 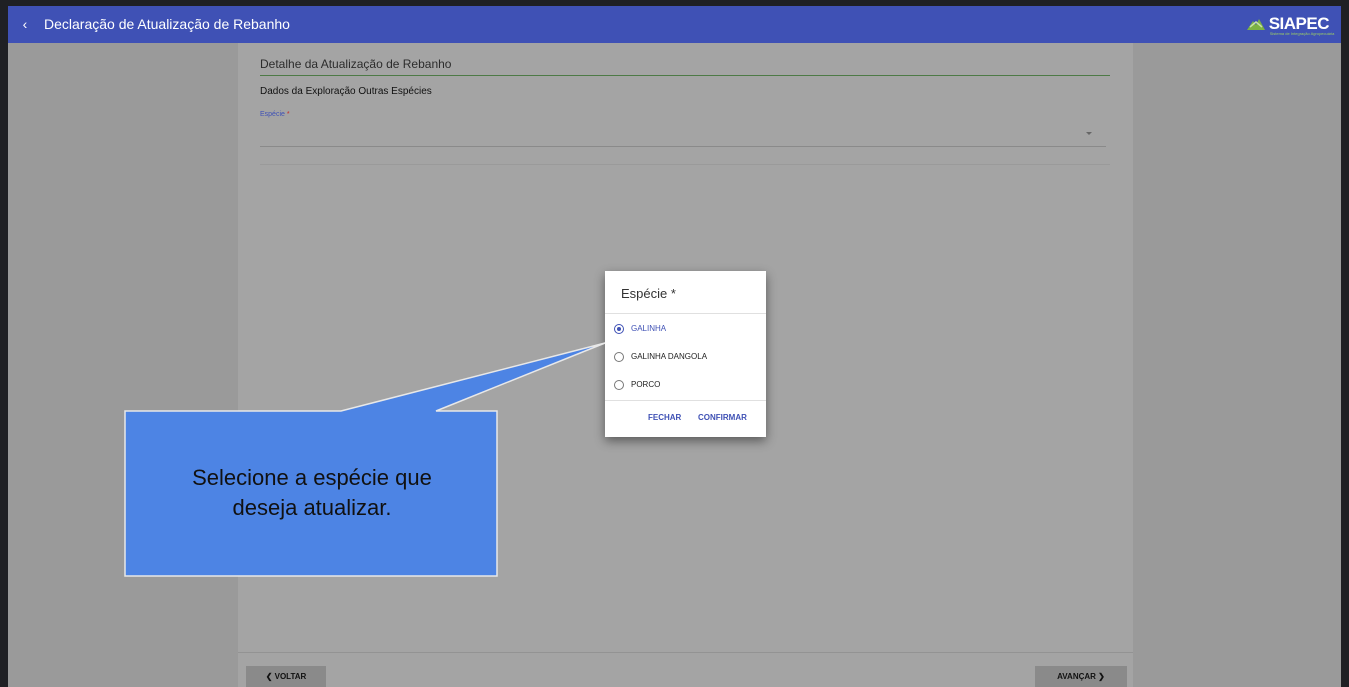 What do you see at coordinates (312, 507) in the screenshot?
I see `callout-line-2: deseja atualizar.` at bounding box center [312, 507].